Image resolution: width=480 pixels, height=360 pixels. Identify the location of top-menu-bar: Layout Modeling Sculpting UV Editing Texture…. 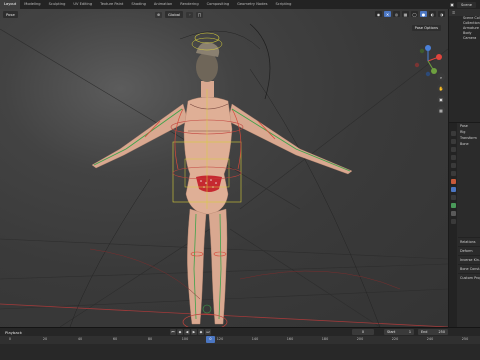
(240, 4).